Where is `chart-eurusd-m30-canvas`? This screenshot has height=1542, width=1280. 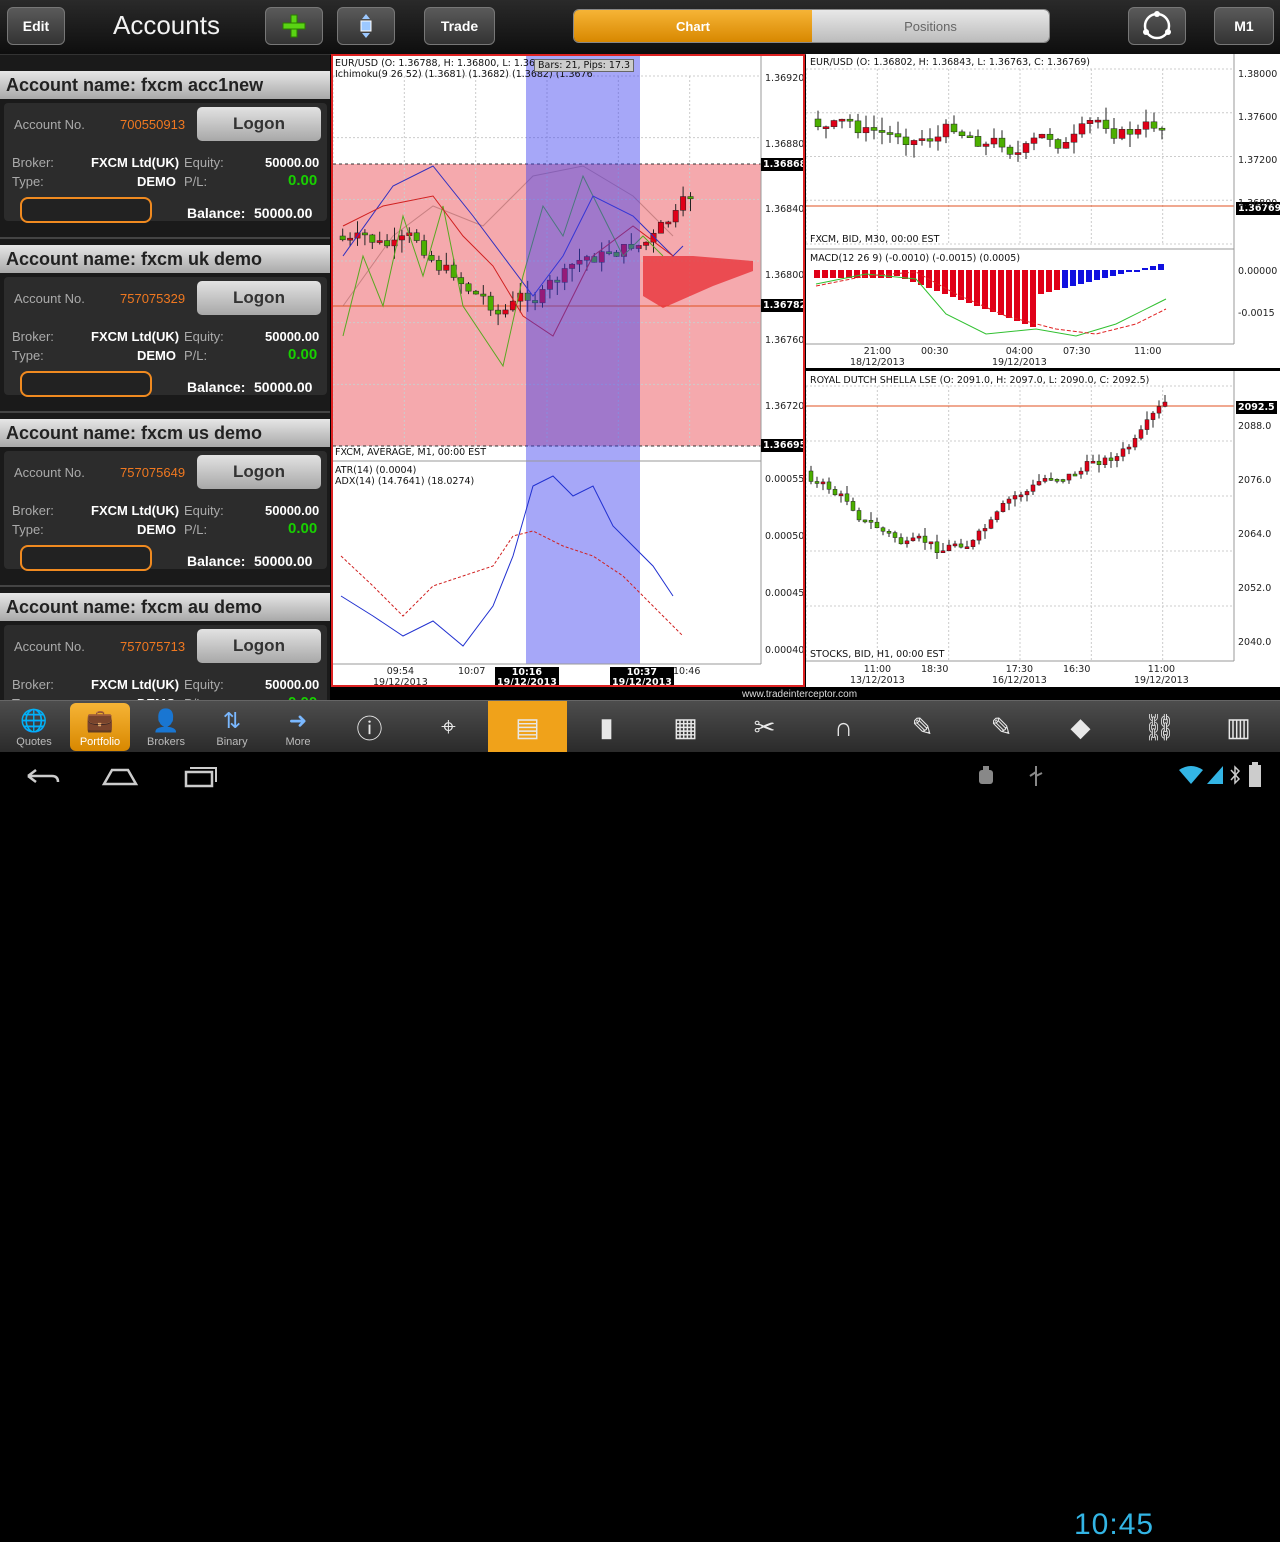
chart-eurusd-m30-canvas is located at coordinates (1043, 211).